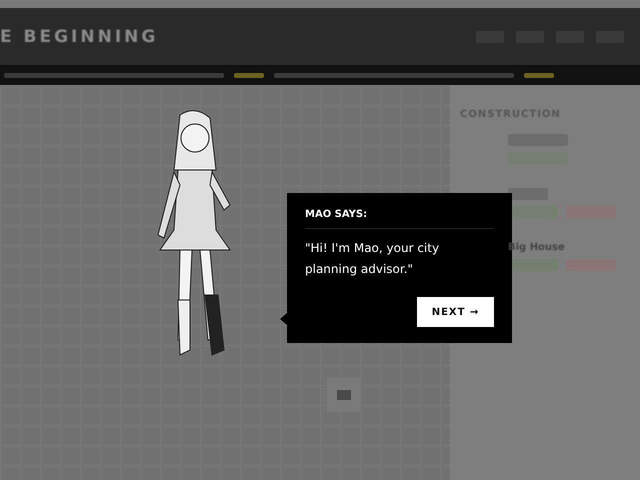 This screenshot has width=640, height=480. Describe the element at coordinates (372, 259) in the screenshot. I see `dialog-message: "Hi! I'm Mao, your city planning advisor."` at that location.